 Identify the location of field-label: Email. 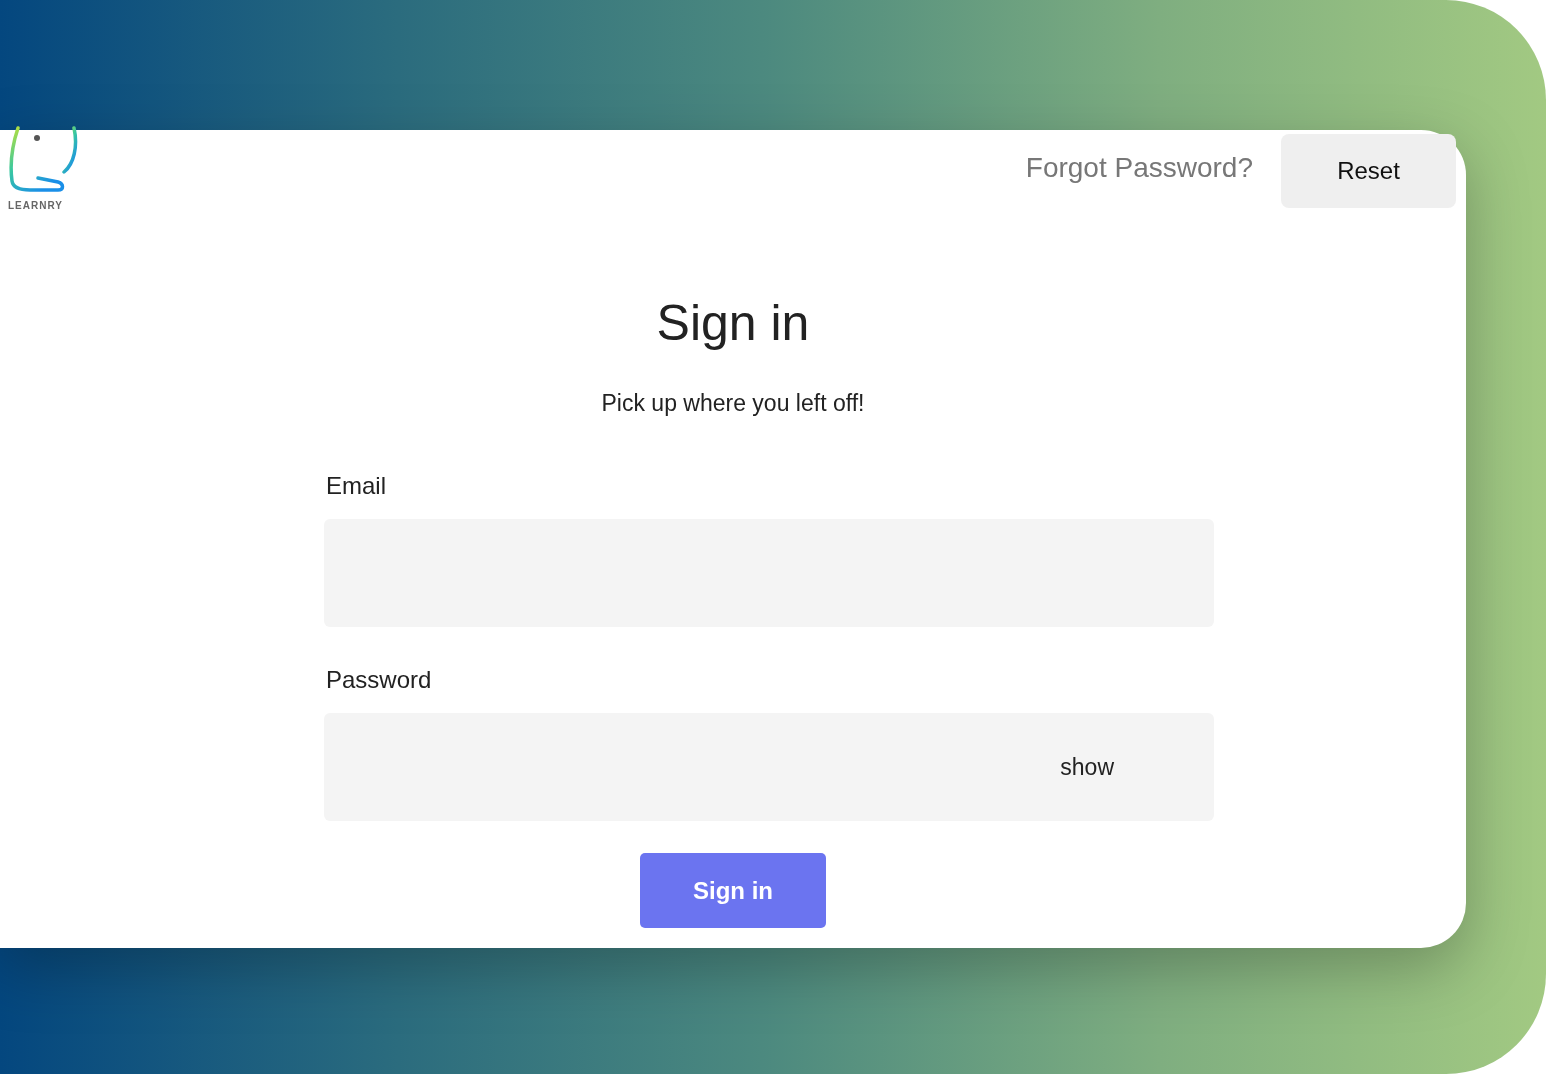
(356, 486).